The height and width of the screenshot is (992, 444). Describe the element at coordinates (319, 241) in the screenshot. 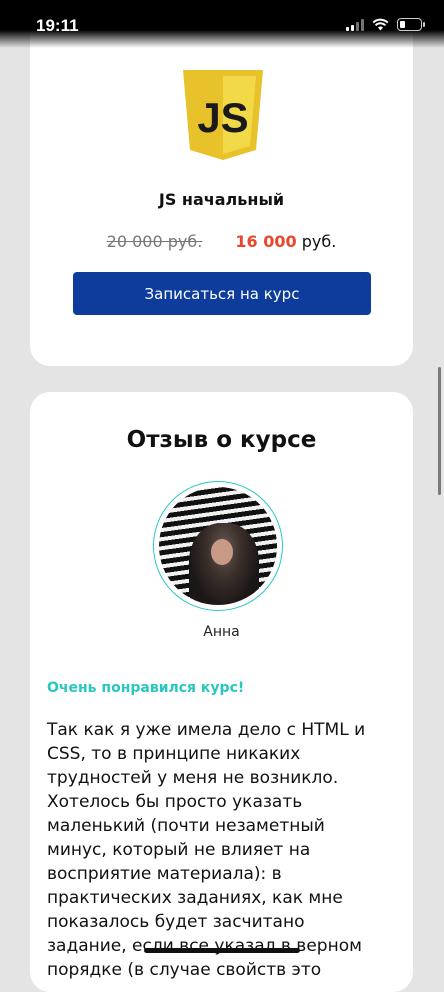

I see `price-currency: руб.` at that location.